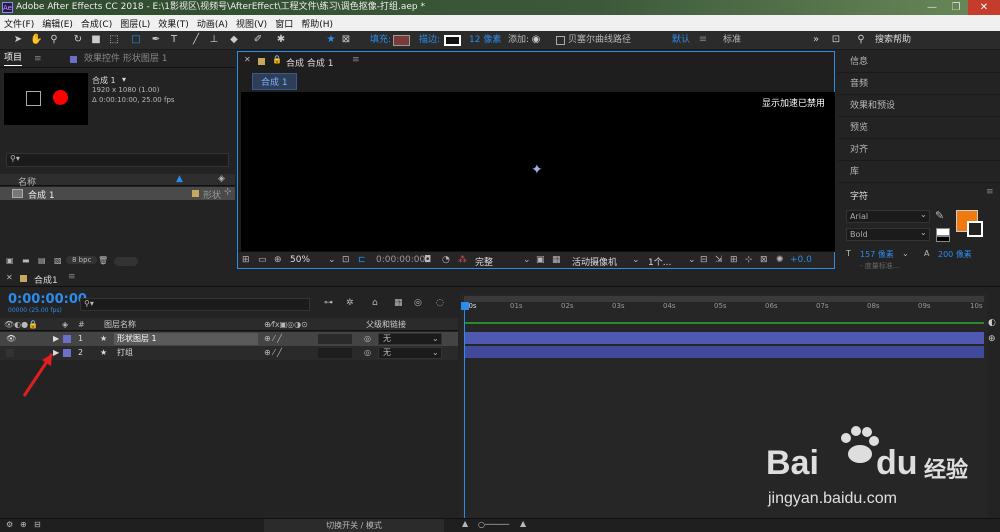  What do you see at coordinates (362, 260) in the screenshot?
I see `transparency-grid-icon: ⊏` at bounding box center [362, 260].